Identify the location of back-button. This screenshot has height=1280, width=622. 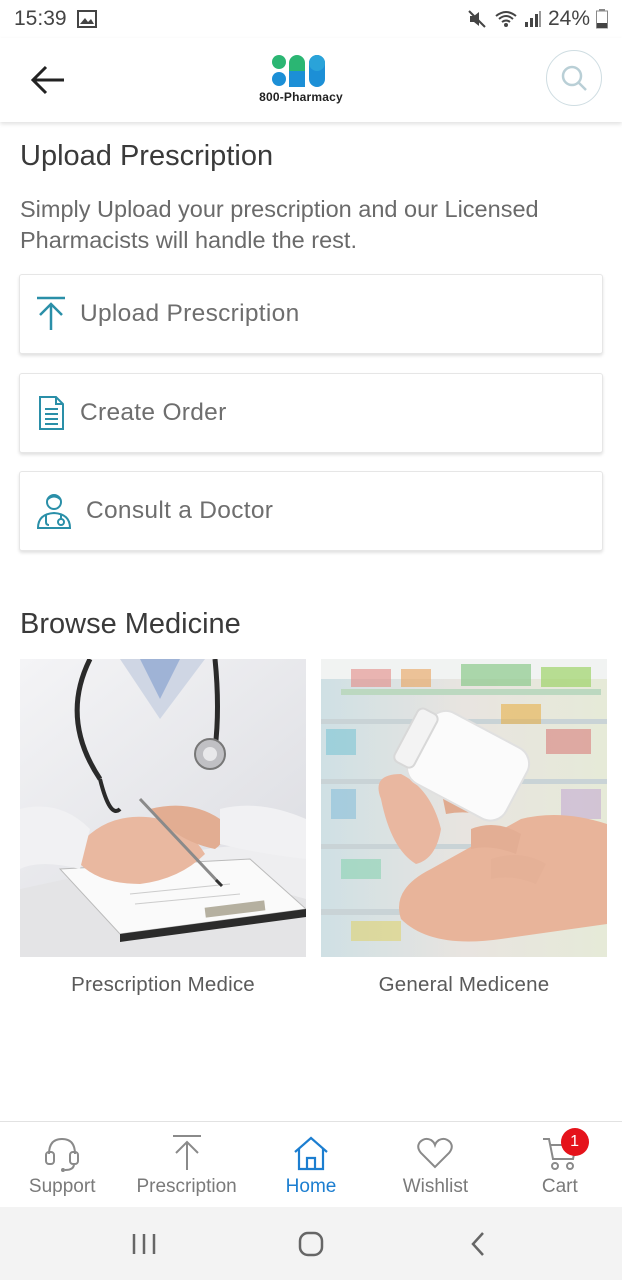
(48, 80).